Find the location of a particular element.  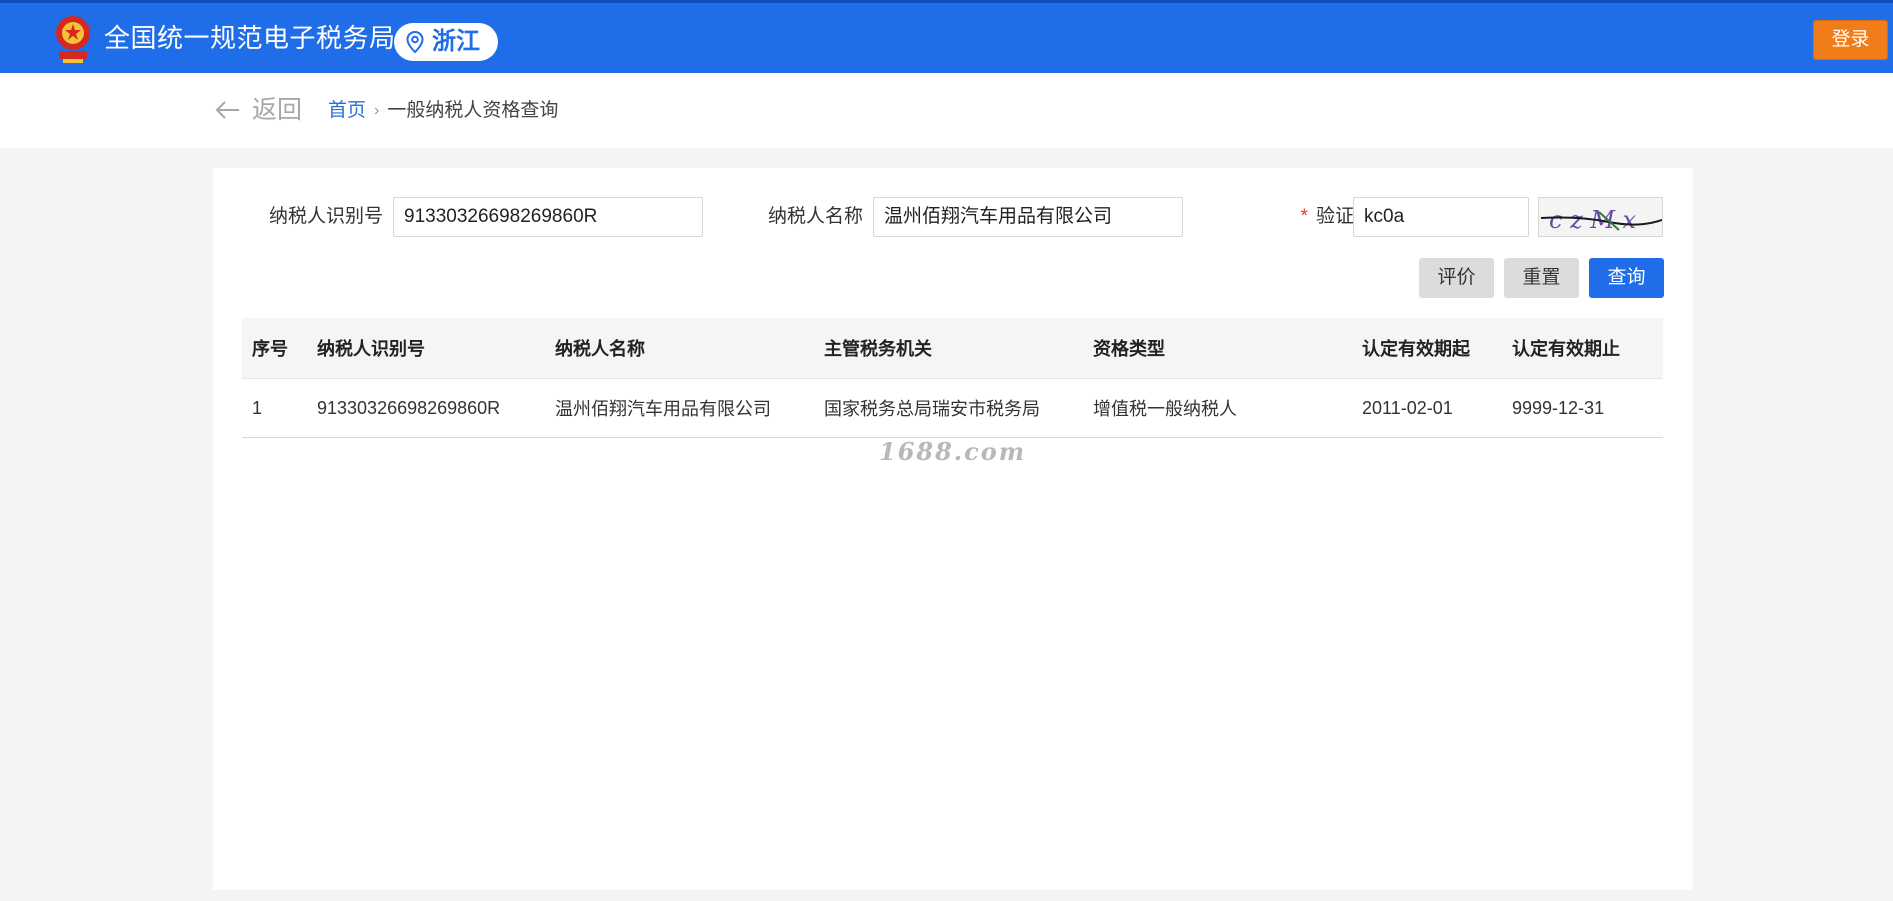

captcha-image: c z M x is located at coordinates (1600, 217).